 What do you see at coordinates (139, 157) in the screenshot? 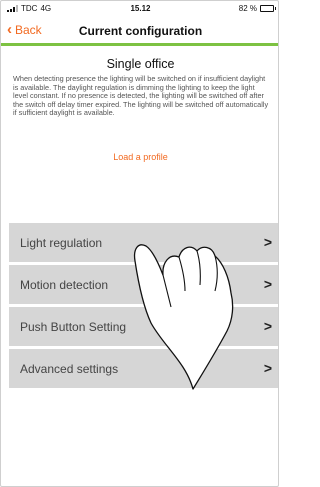
I see `load-profile-link: Load a profile` at bounding box center [139, 157].